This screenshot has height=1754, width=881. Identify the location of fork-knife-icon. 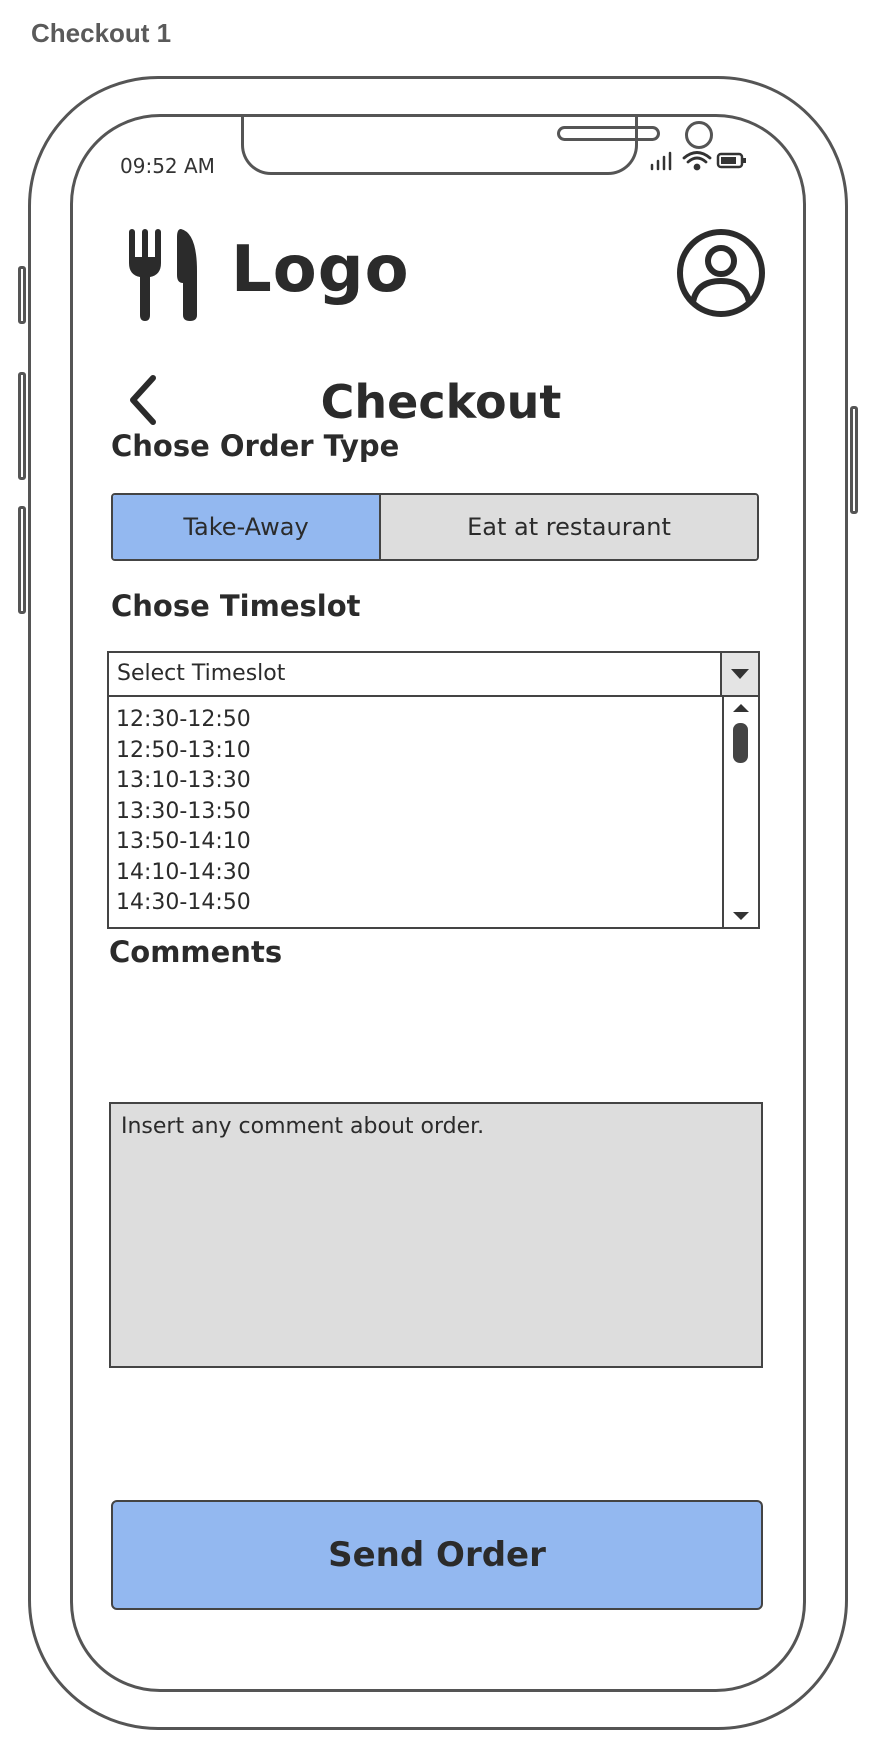
(163, 275).